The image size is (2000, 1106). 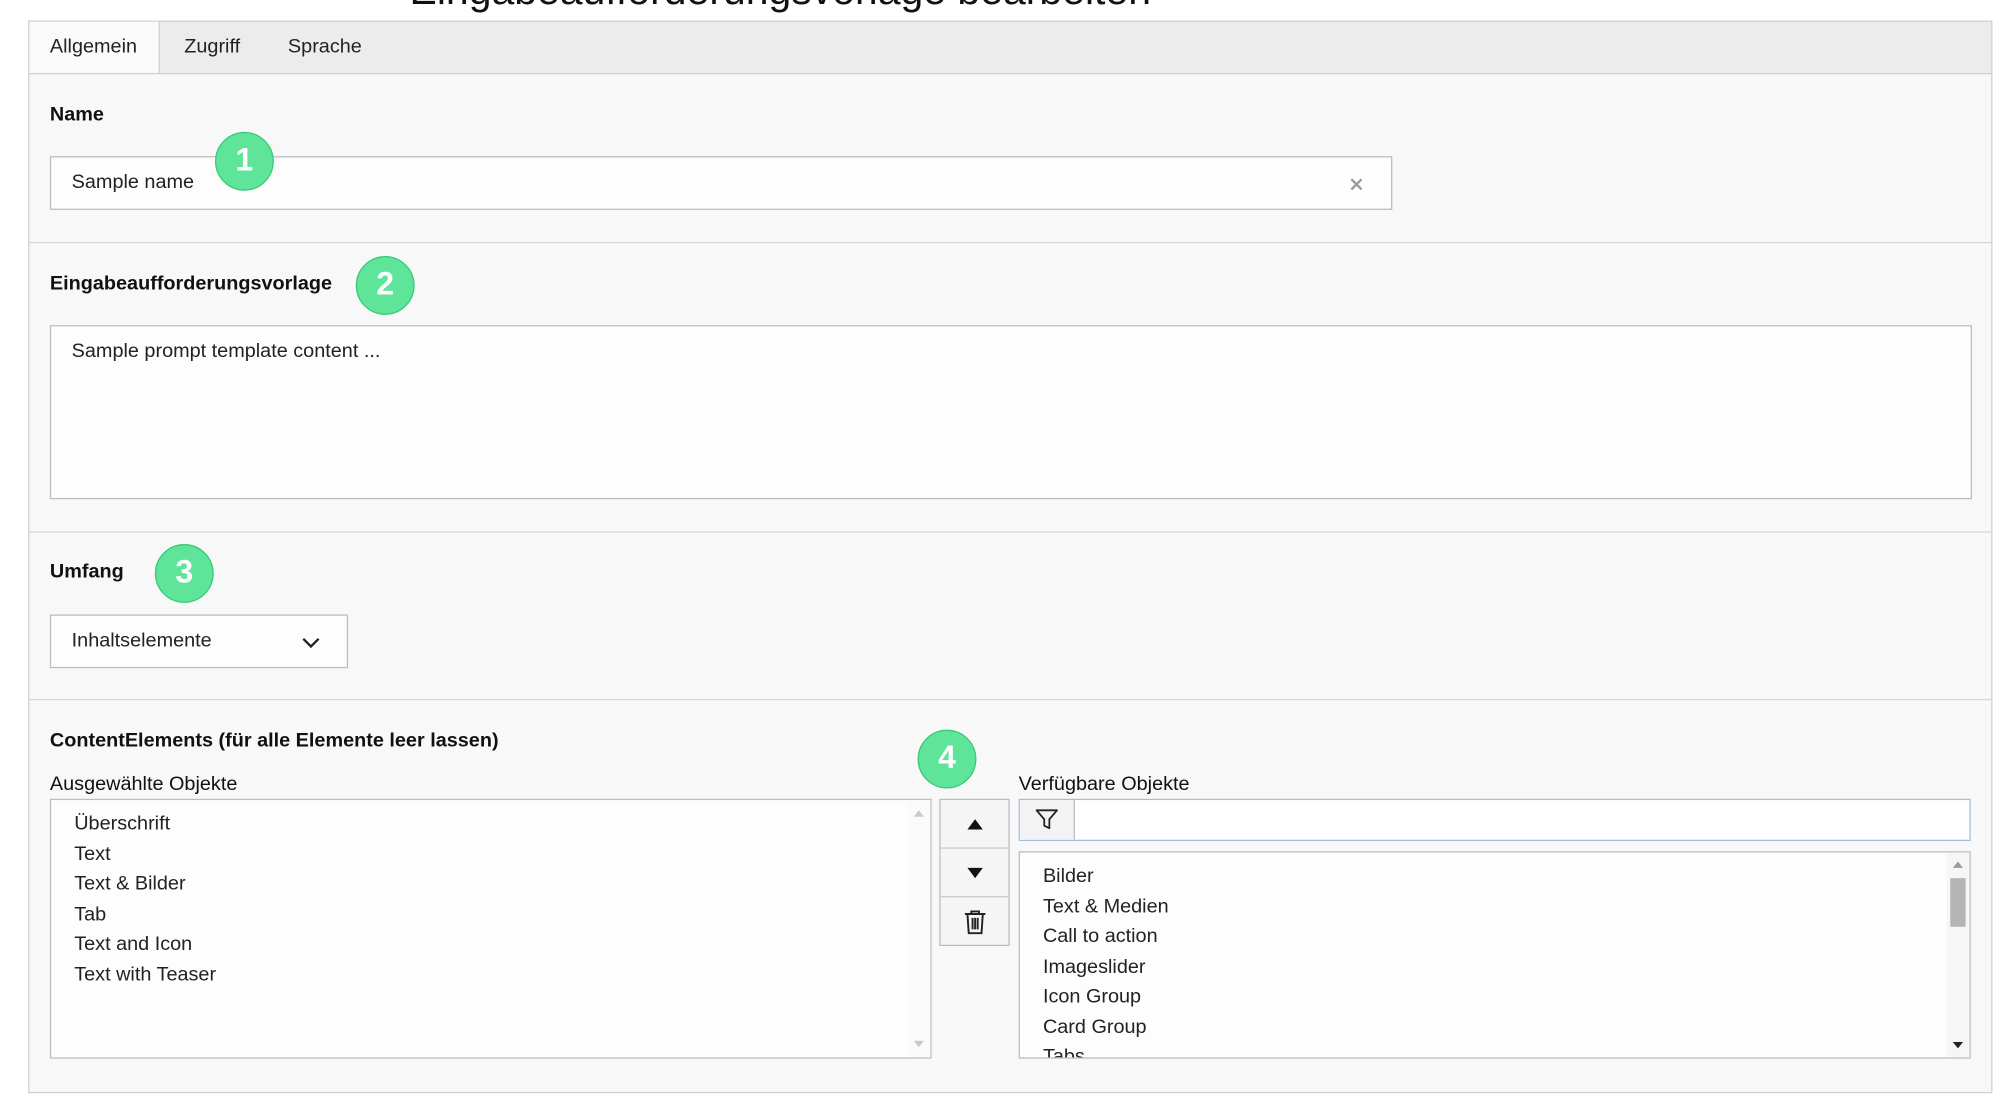 I want to click on move-up-button, so click(x=974, y=824).